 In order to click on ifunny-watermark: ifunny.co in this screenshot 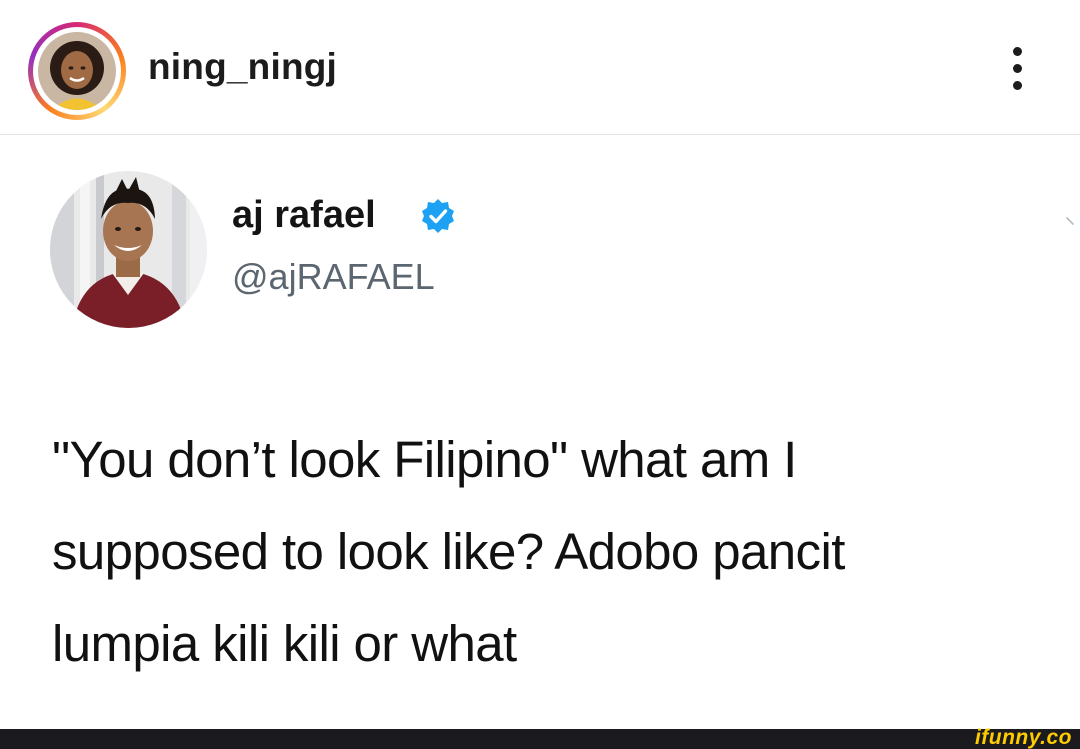, I will do `click(1023, 737)`.